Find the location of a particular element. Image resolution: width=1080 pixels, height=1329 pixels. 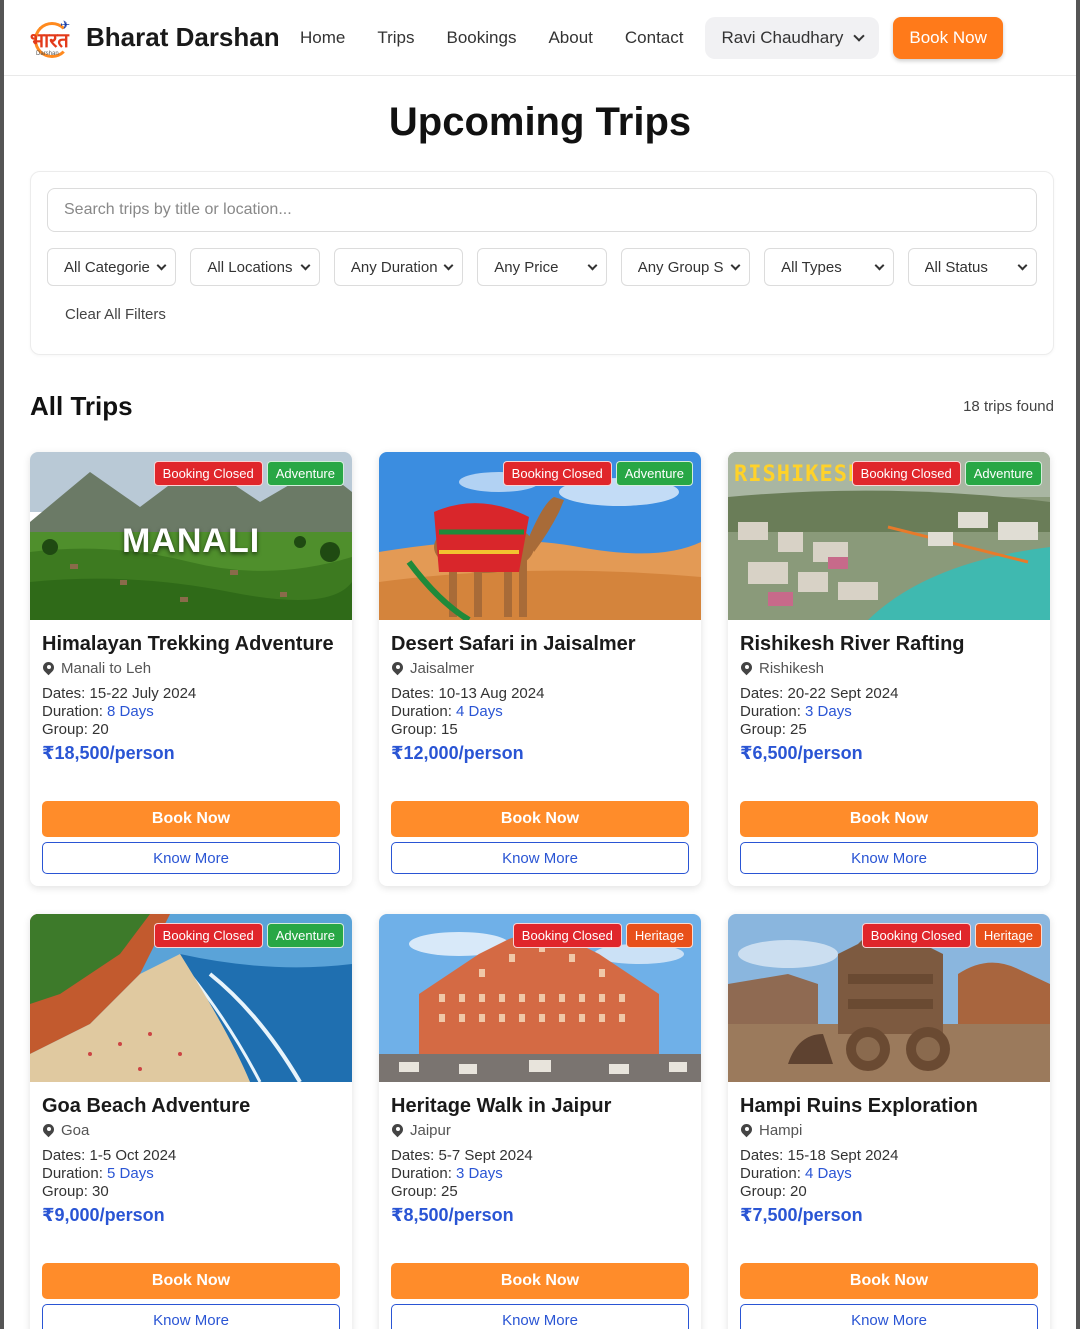

nav-about: About is located at coordinates (570, 38).